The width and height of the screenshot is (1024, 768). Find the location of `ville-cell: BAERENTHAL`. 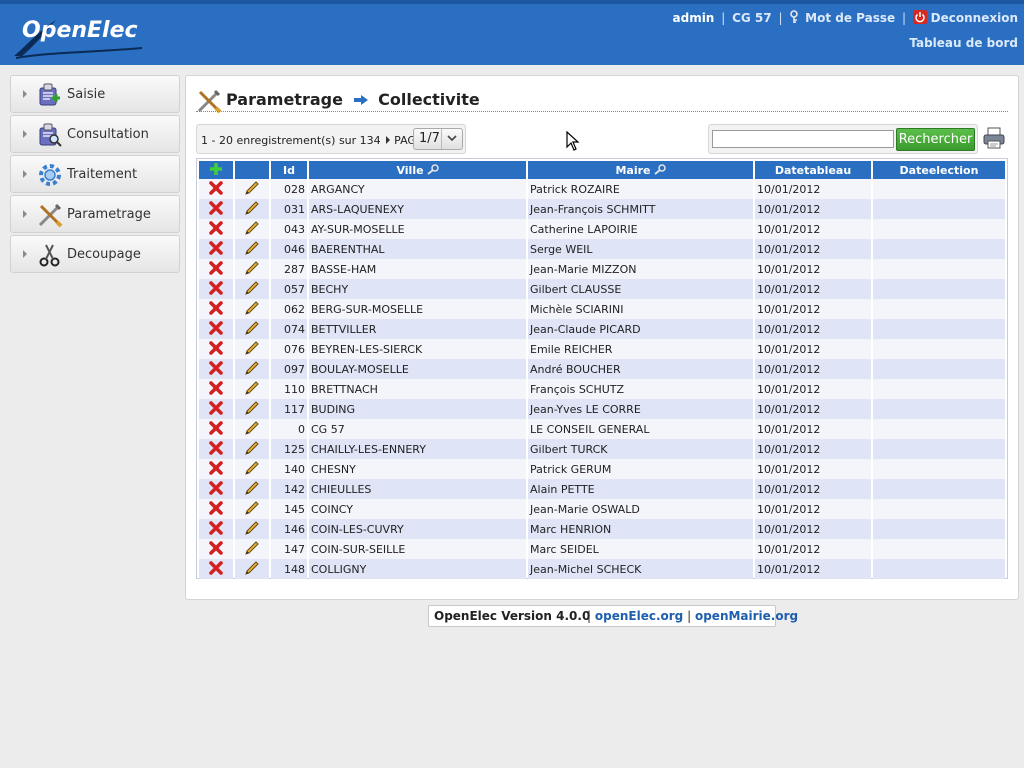

ville-cell: BAERENTHAL is located at coordinates (417, 249).